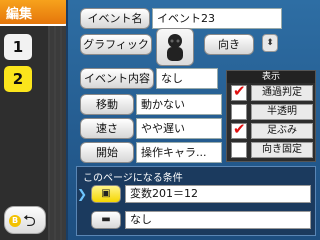 This screenshot has height=240, width=320. Describe the element at coordinates (133, 178) in the screenshot. I see `conditions-title: このページになる条件` at that location.